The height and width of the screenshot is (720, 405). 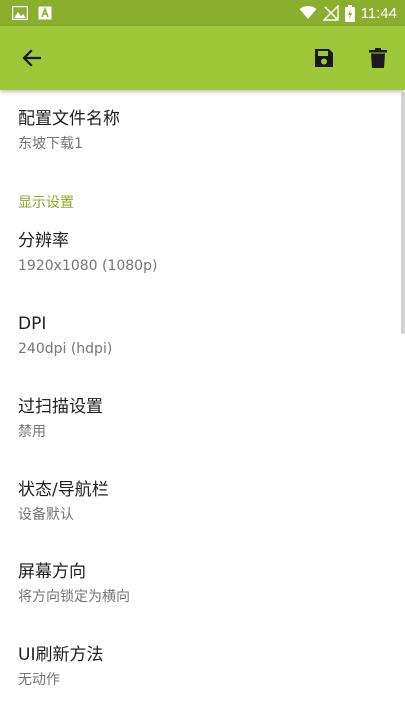 What do you see at coordinates (46, 203) in the screenshot?
I see `section-header-display: 显示设置` at bounding box center [46, 203].